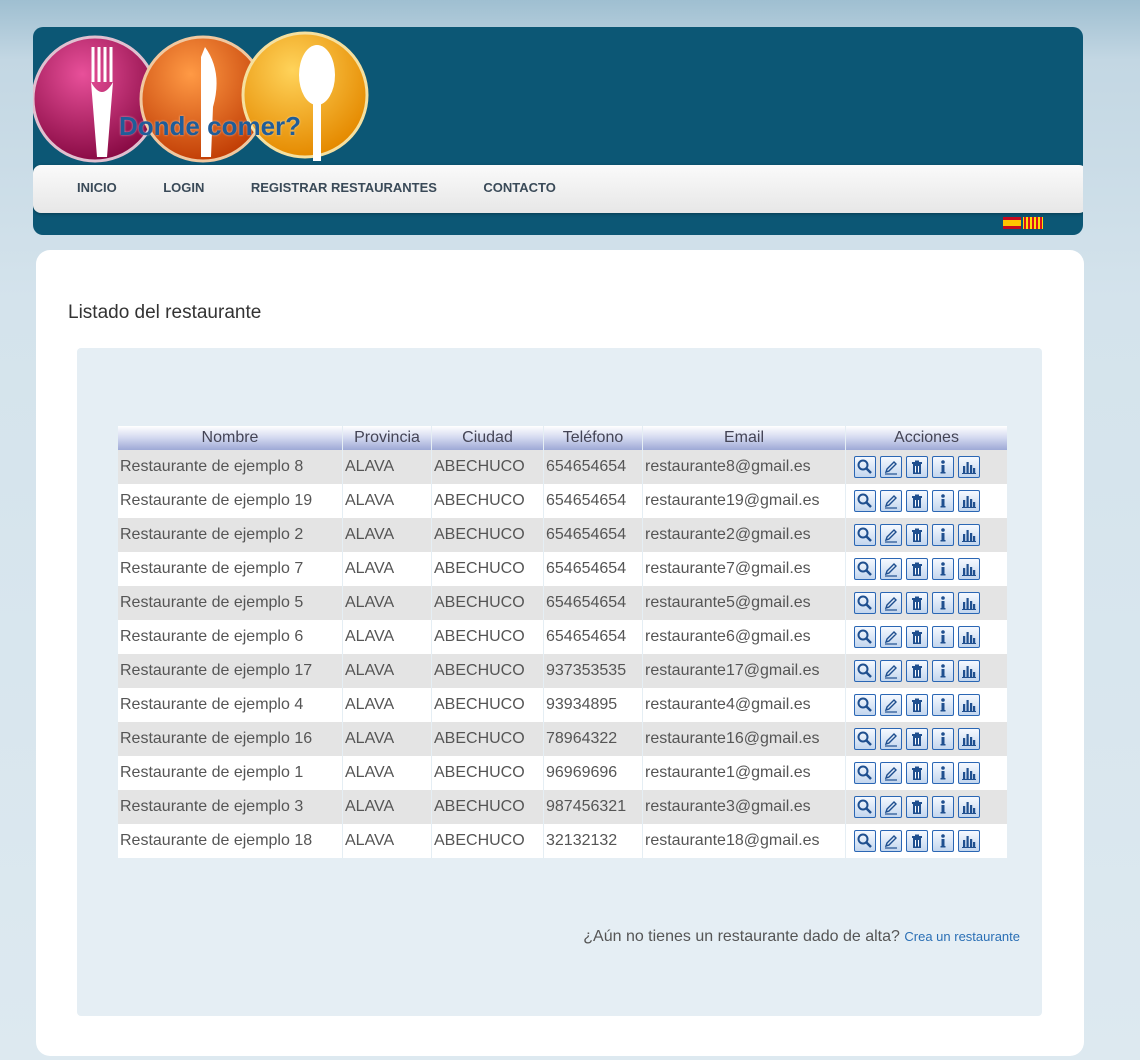 This screenshot has height=1060, width=1140. I want to click on nav-item-contacto: CONTACTO, so click(519, 188).